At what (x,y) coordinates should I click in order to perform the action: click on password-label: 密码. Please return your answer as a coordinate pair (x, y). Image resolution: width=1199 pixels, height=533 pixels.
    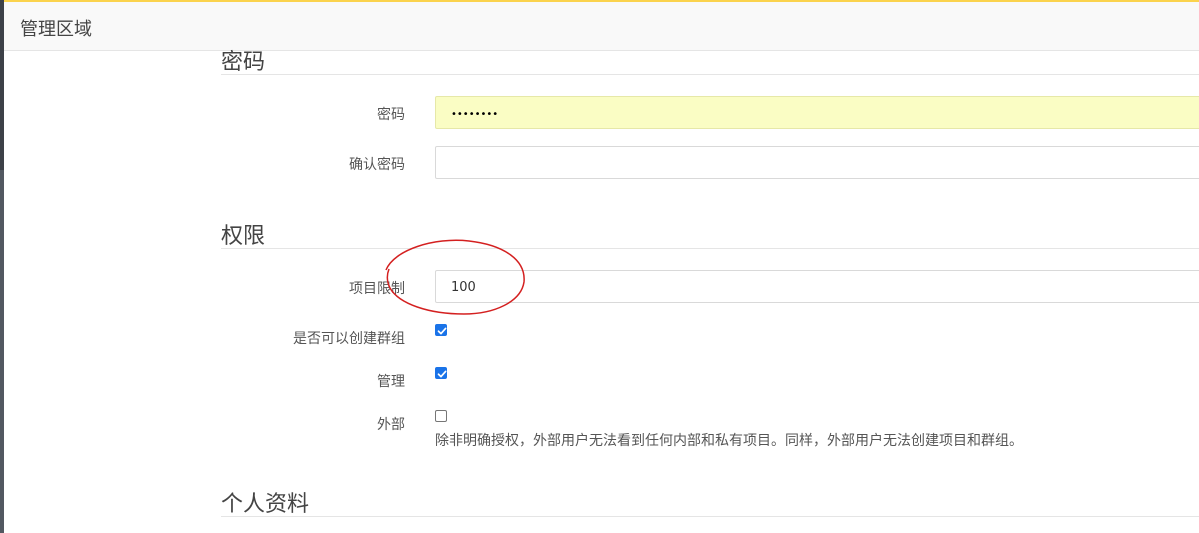
    Looking at the image, I should click on (391, 115).